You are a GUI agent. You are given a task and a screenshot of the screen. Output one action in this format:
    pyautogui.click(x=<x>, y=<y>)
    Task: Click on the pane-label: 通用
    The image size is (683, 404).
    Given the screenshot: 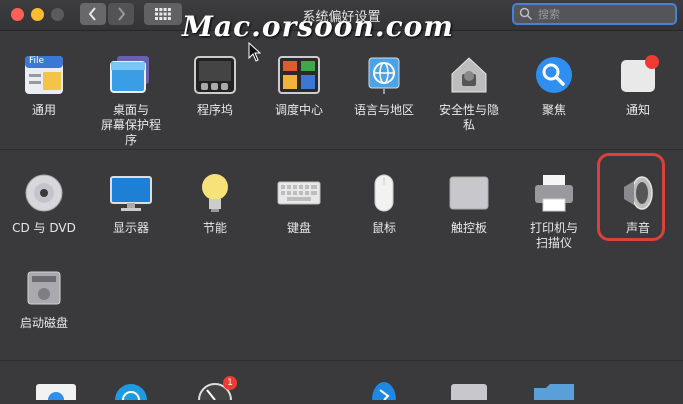 What is the action you would take?
    pyautogui.click(x=43, y=110)
    